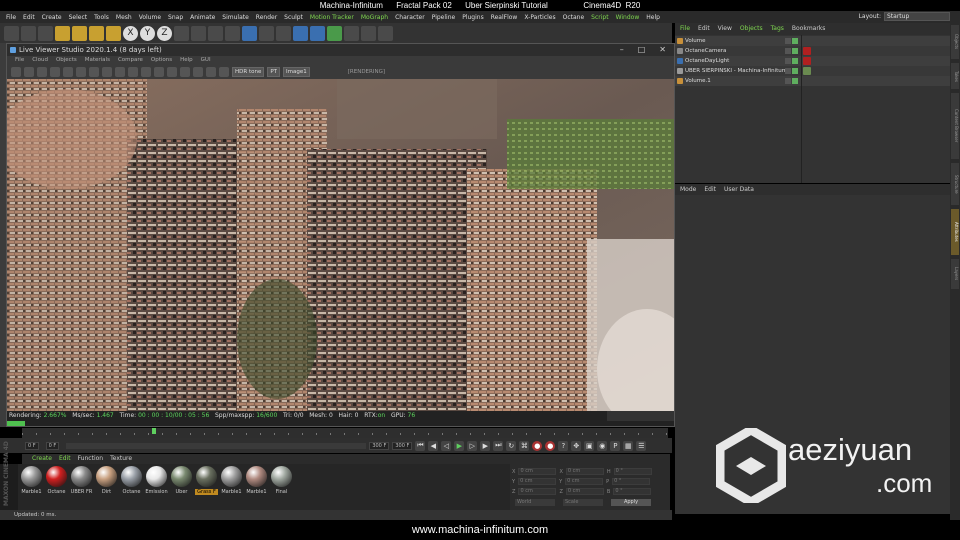 The image size is (960, 540). I want to click on material-item: Uber, so click(181, 488).